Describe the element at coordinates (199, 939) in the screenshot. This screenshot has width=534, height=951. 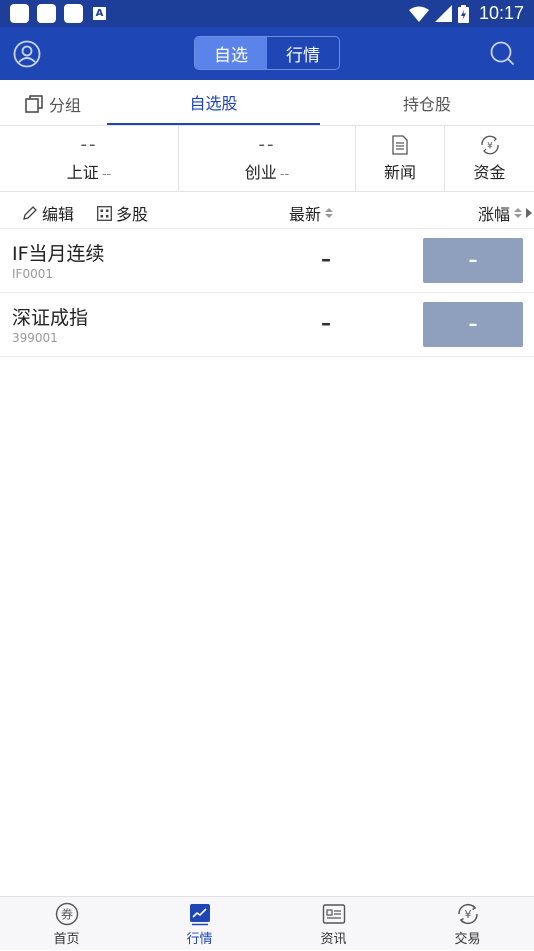
I see `nav-label: 行情` at that location.